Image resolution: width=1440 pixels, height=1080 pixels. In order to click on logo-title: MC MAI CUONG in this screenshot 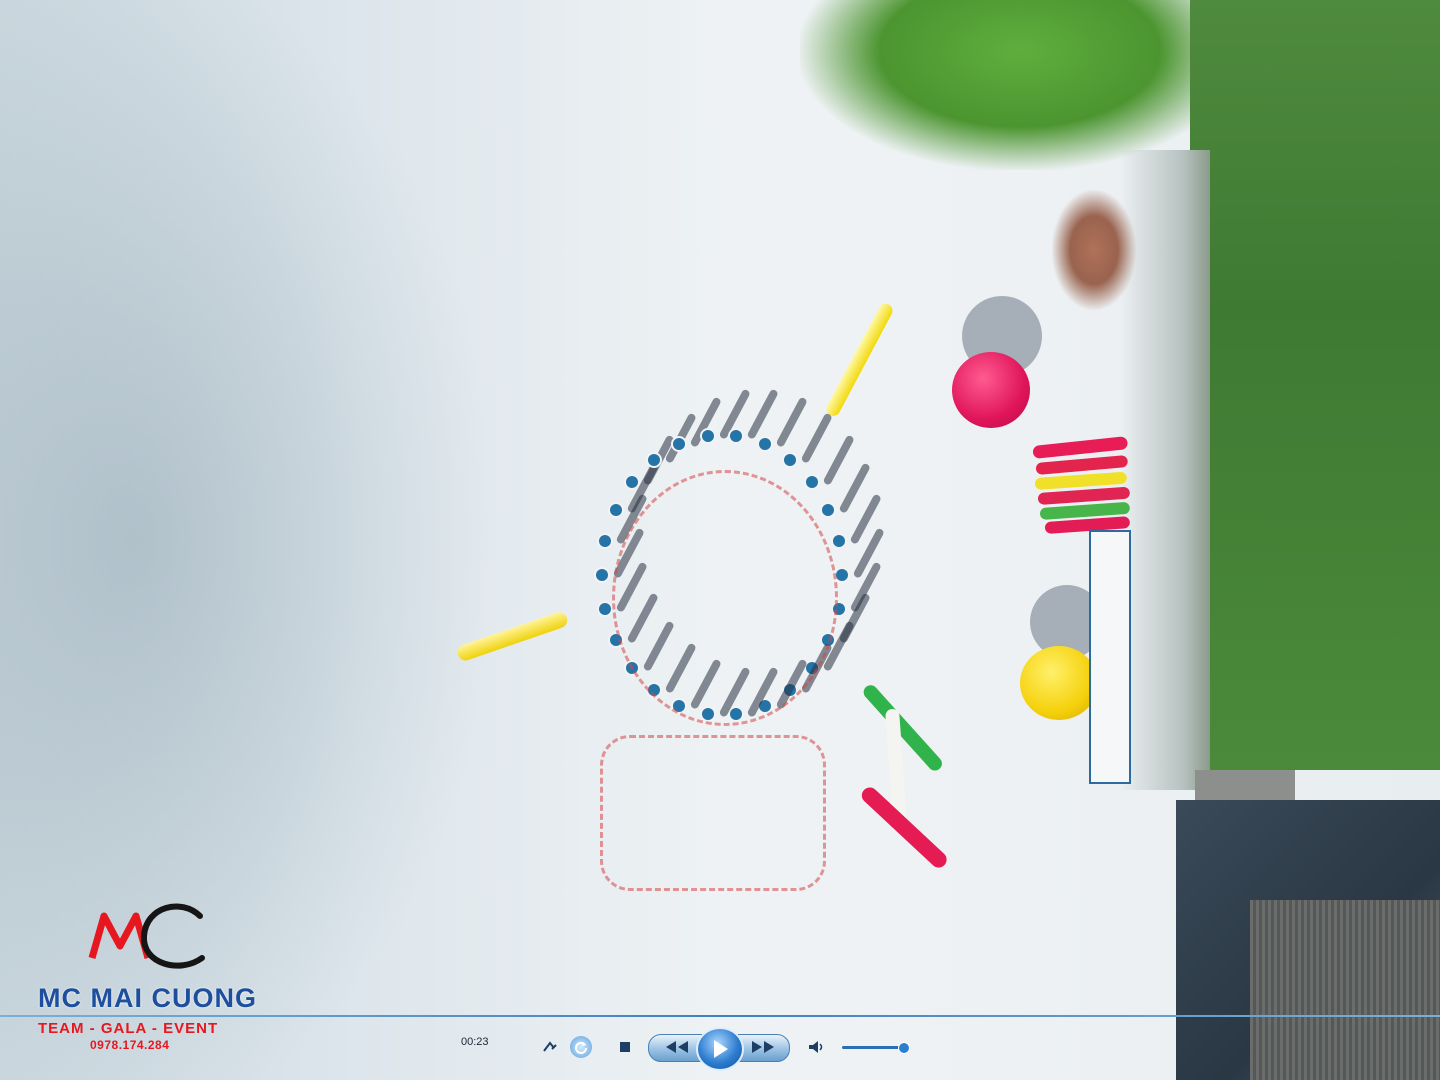, I will do `click(147, 998)`.